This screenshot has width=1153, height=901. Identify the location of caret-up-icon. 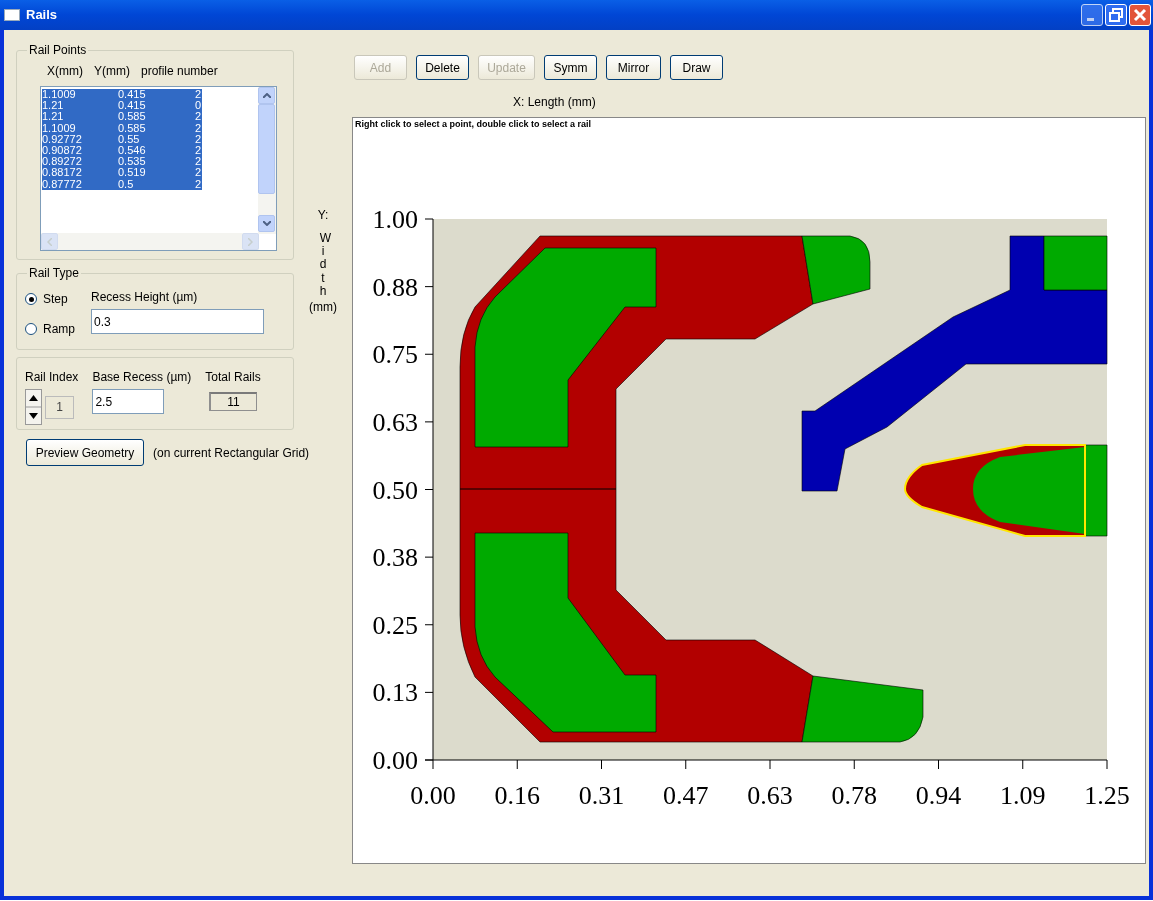
(266, 95).